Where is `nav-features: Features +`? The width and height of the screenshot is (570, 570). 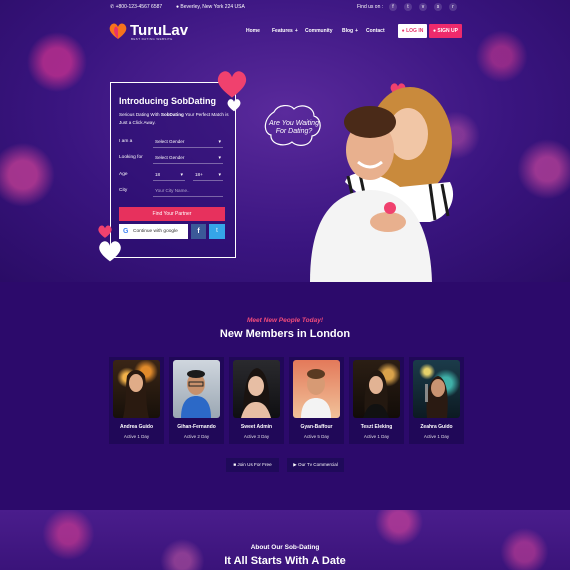
nav-features: Features + is located at coordinates (285, 31).